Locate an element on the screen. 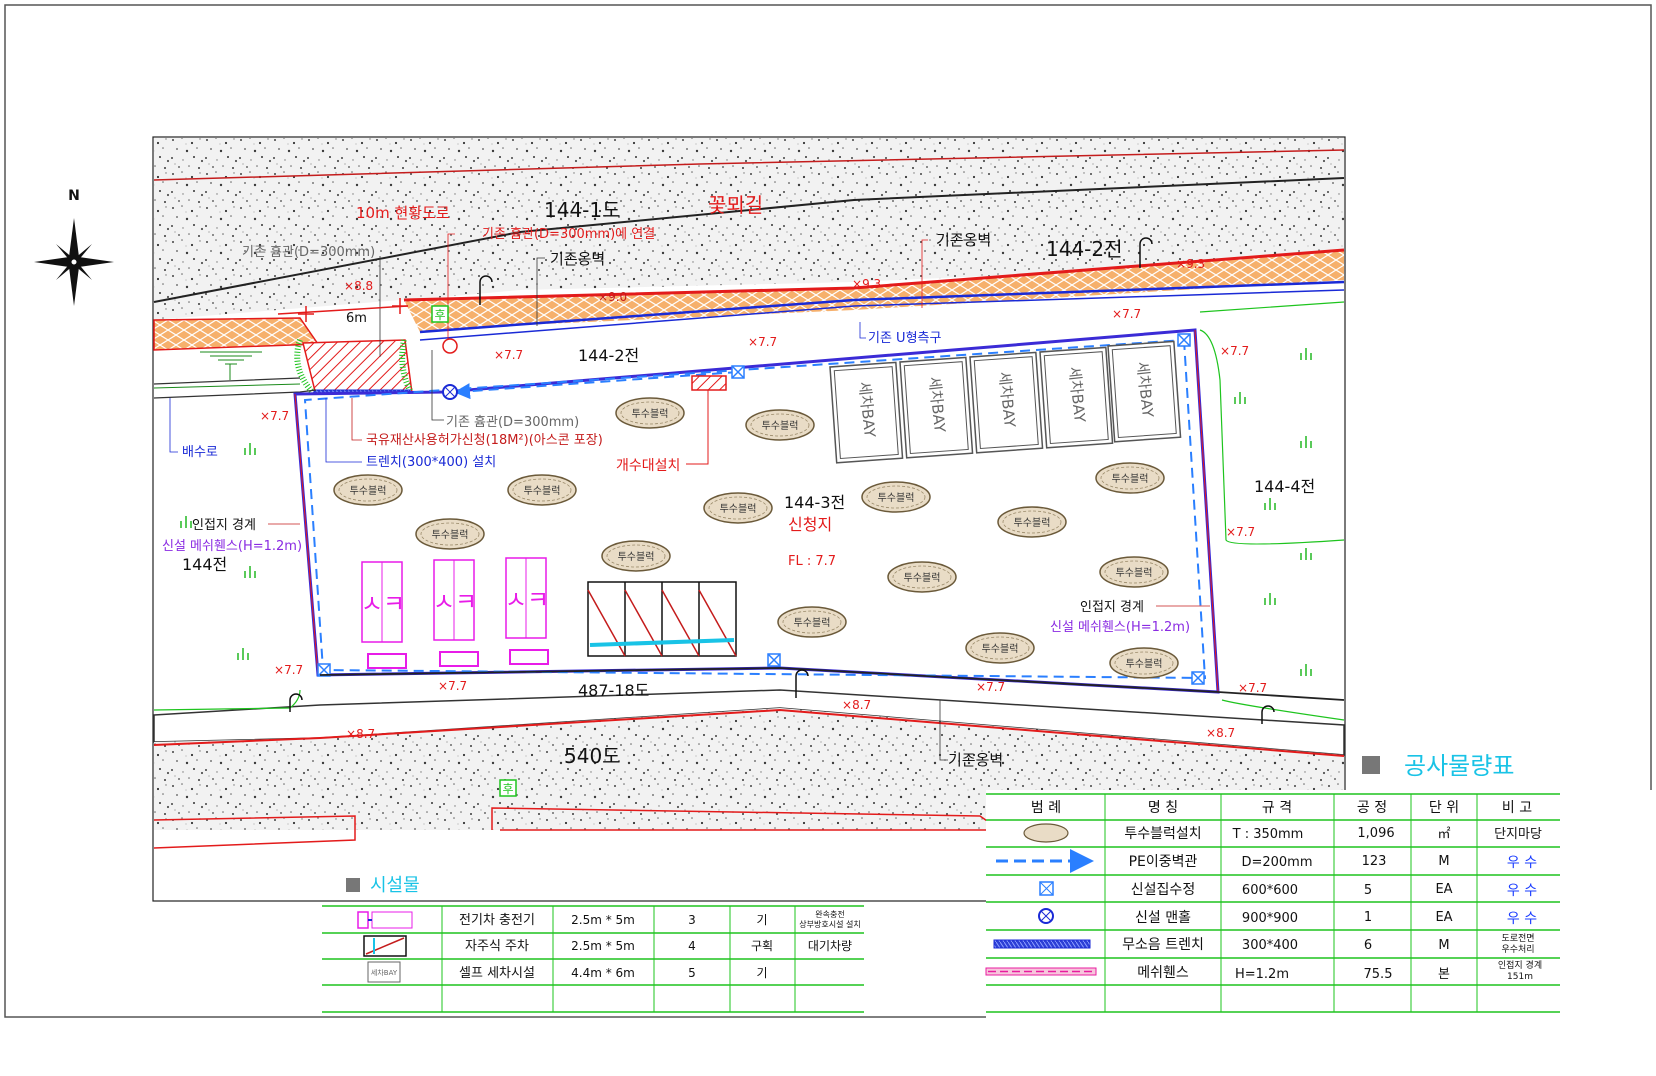 Image resolution: width=1656 pixels, height=1076 pixels. label-state-land: 국유재산사용허가신청(18M²)(아스콘 포장) is located at coordinates (484, 440).